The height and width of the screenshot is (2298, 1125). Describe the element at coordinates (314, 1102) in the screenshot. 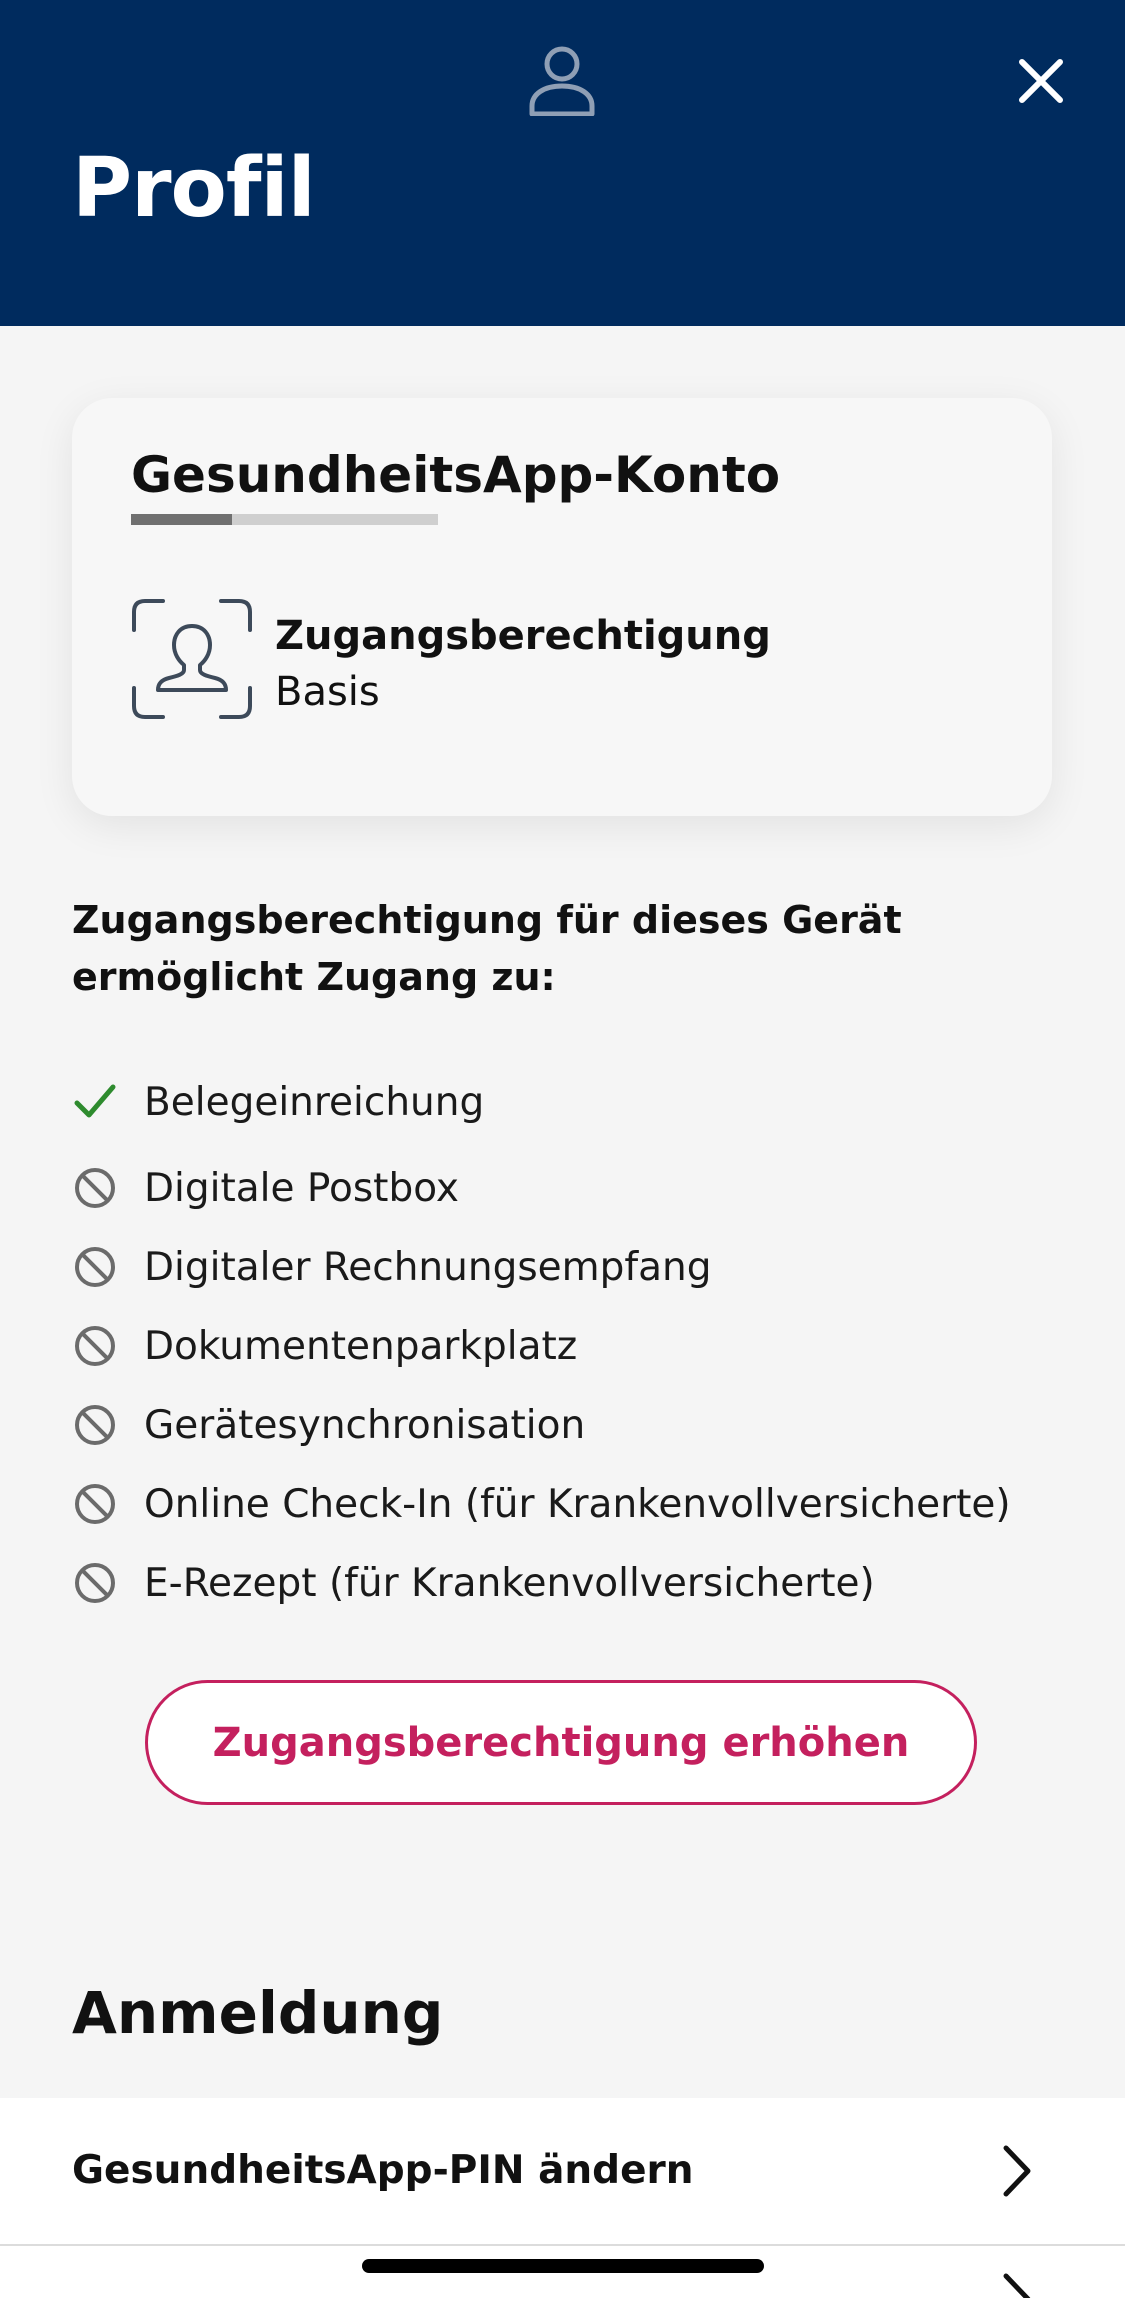

I see `feature-label: Belegeinreichung` at that location.